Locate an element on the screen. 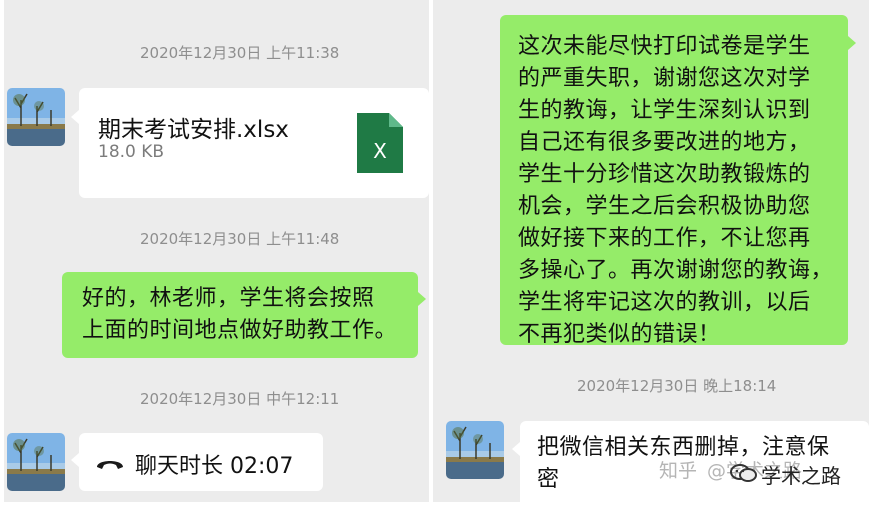 The height and width of the screenshot is (514, 873). wechat-logo-icon is located at coordinates (744, 473).